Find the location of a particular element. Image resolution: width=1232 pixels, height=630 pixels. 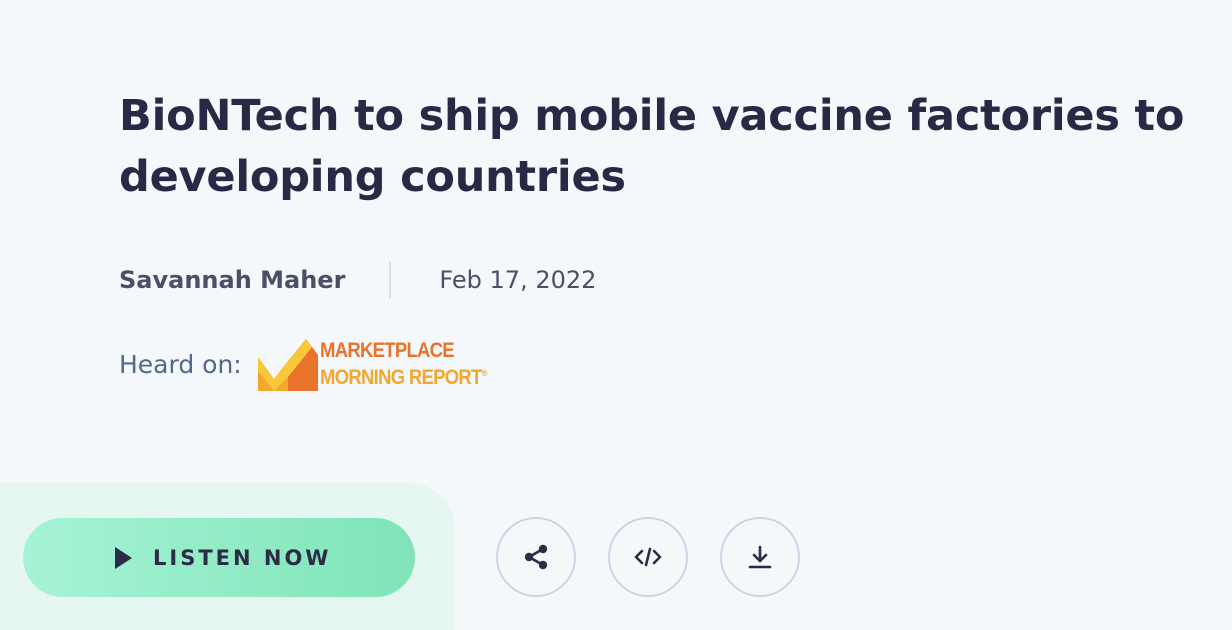

heard-on: Heard on: MARKETPLACE MORNING REPORT® is located at coordinates (314, 364).